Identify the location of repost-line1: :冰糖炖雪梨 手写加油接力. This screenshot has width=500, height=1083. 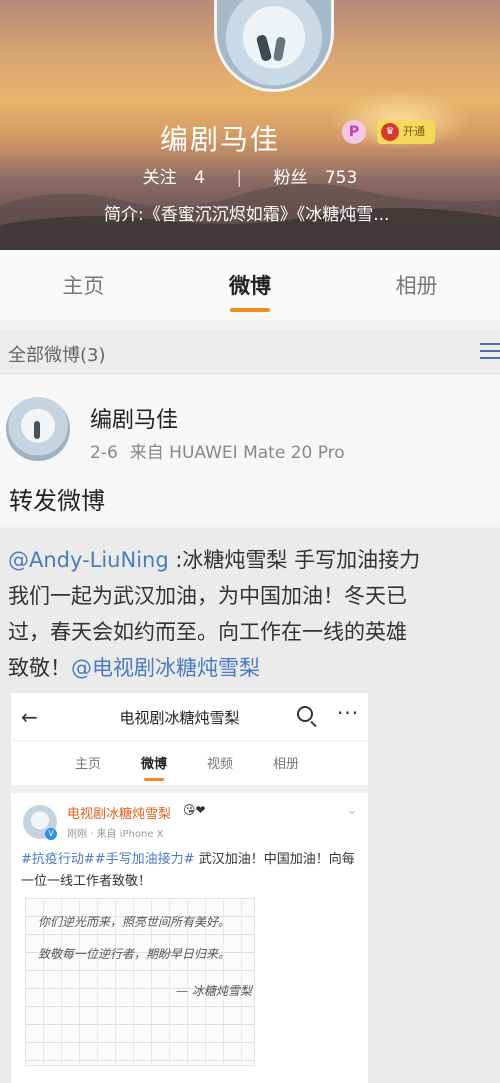
(294, 560).